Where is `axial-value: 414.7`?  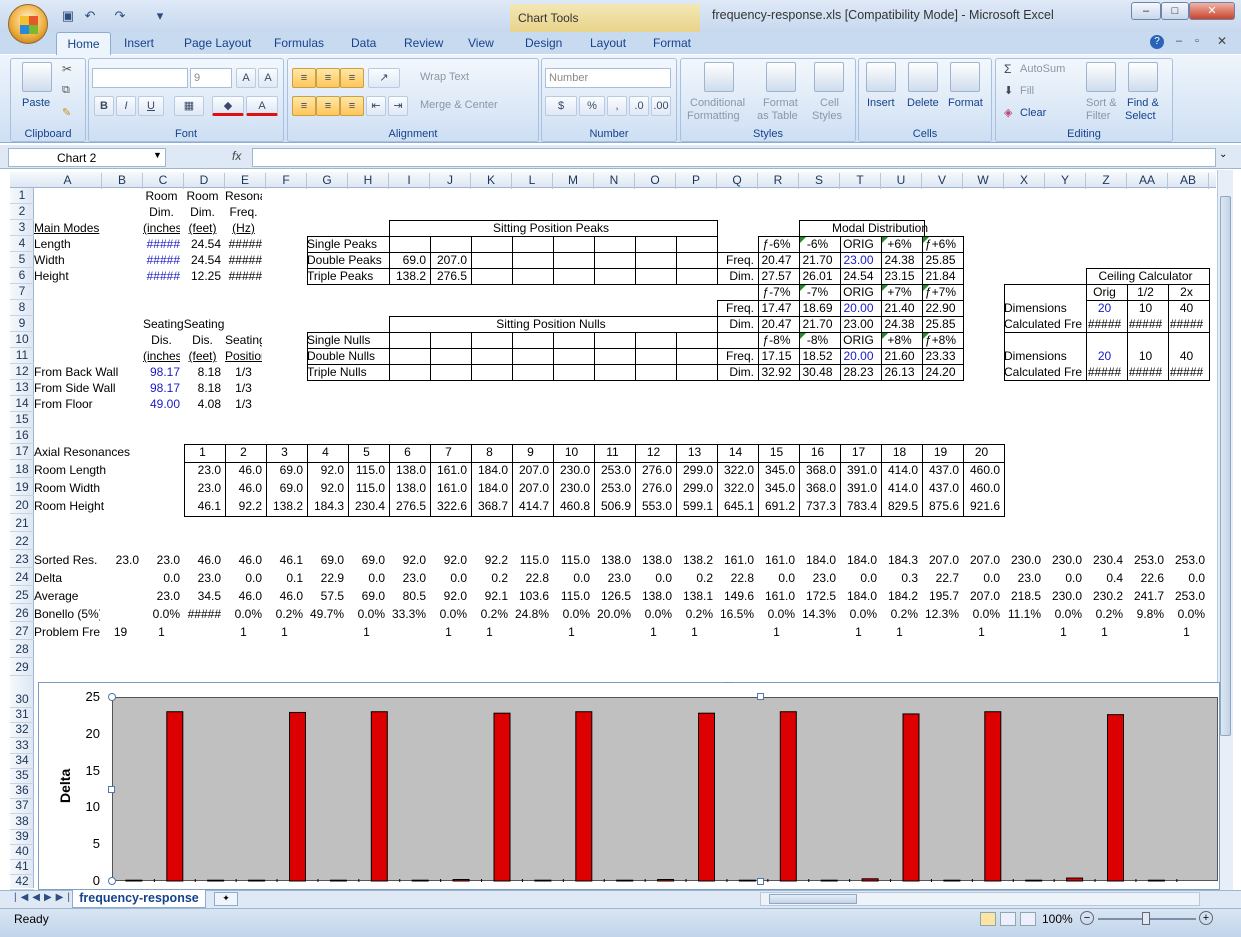
axial-value: 414.7 is located at coordinates (530, 506).